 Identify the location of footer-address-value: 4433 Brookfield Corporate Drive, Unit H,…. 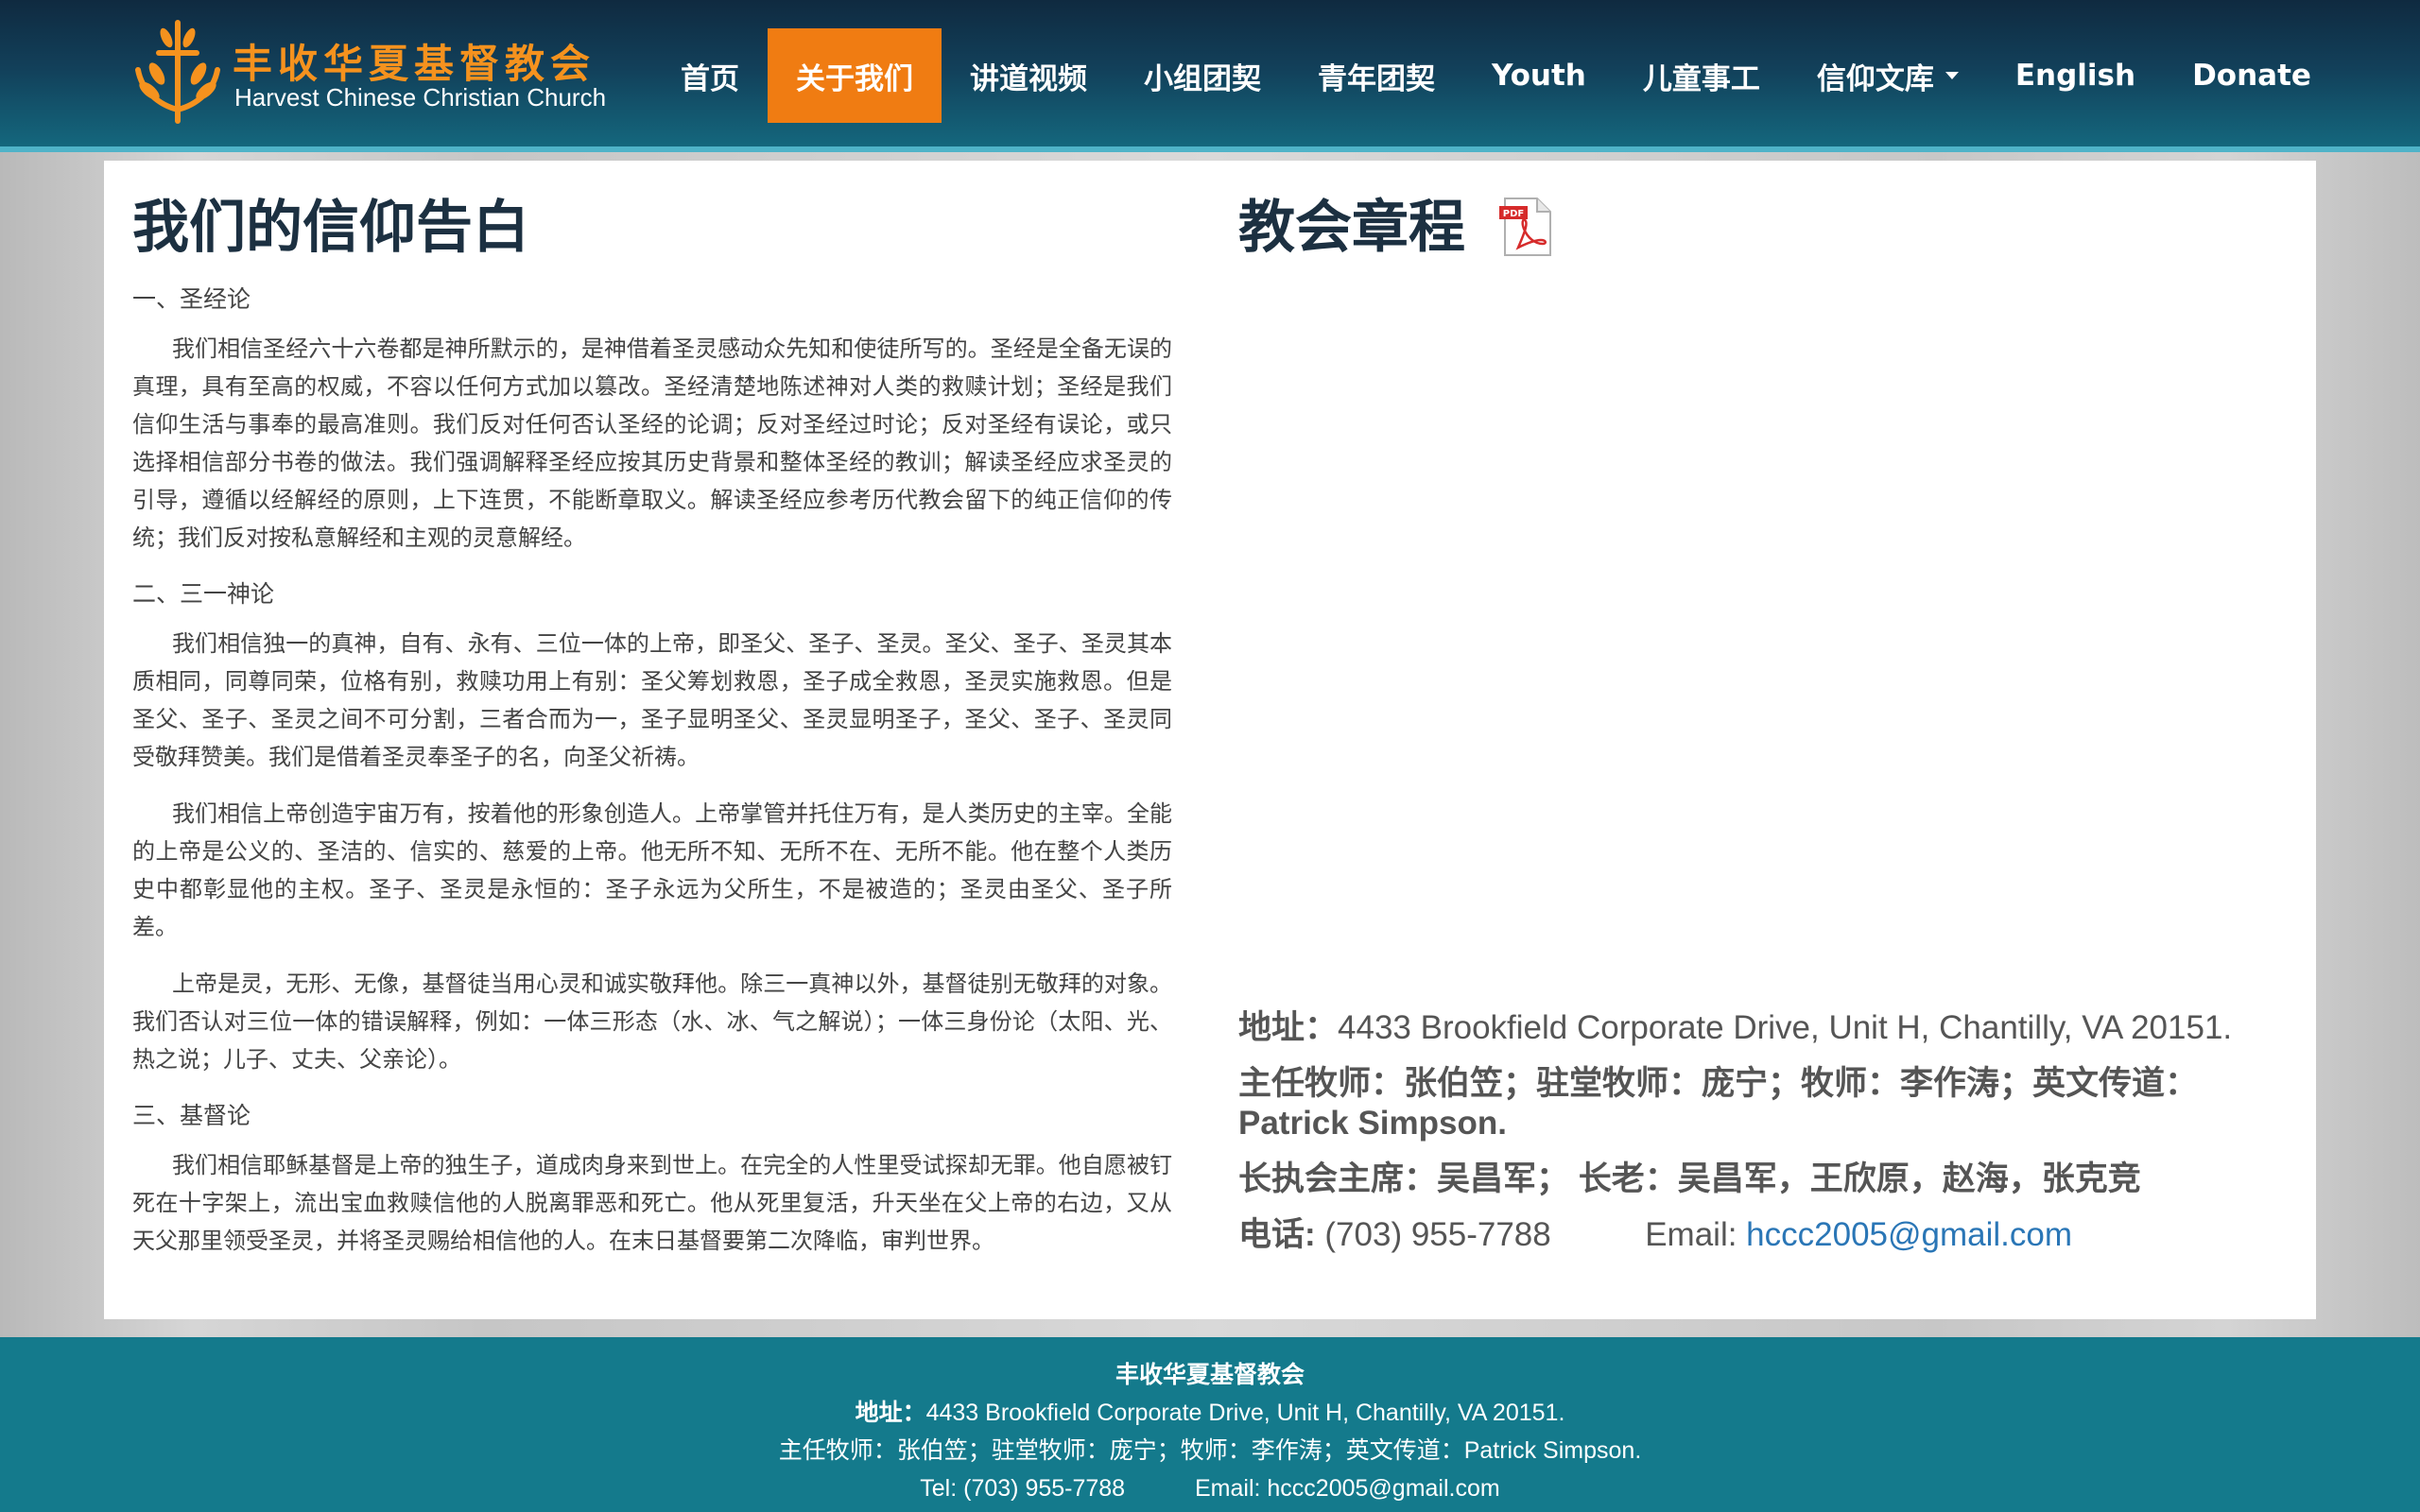
(1245, 1413).